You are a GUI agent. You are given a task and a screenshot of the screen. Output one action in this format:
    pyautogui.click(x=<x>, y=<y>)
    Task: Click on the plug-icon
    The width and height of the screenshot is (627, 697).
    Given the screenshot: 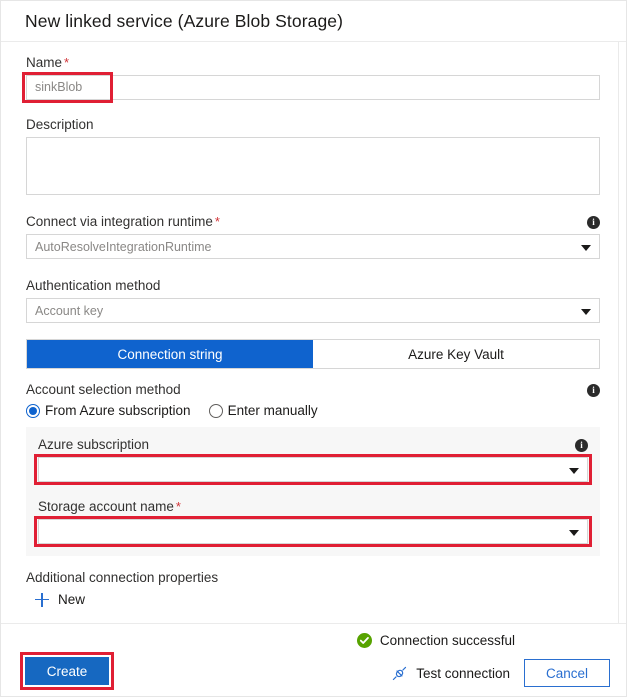 What is the action you would take?
    pyautogui.click(x=399, y=673)
    